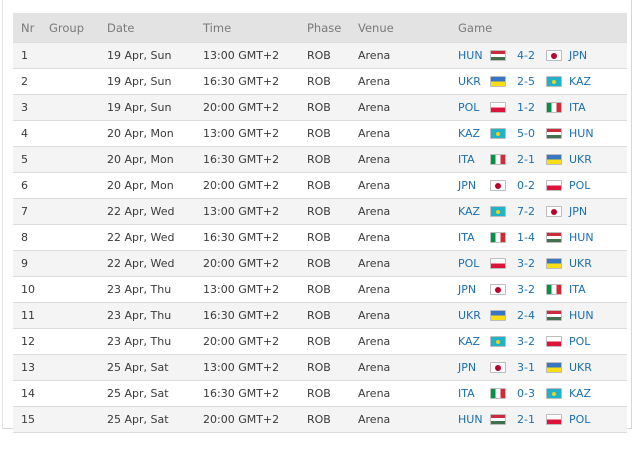  Describe the element at coordinates (27, 419) in the screenshot. I see `match-number: 15` at that location.